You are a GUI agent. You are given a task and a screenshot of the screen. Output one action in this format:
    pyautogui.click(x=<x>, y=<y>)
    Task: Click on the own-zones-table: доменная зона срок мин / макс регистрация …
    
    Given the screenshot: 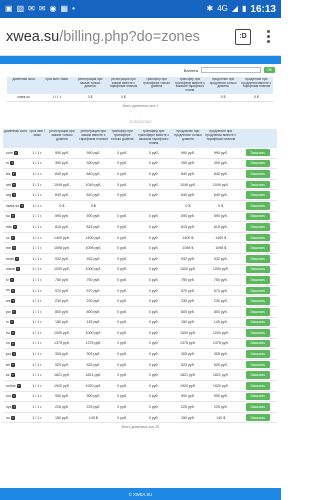 What is the action you would take?
    pyautogui.click(x=140, y=89)
    